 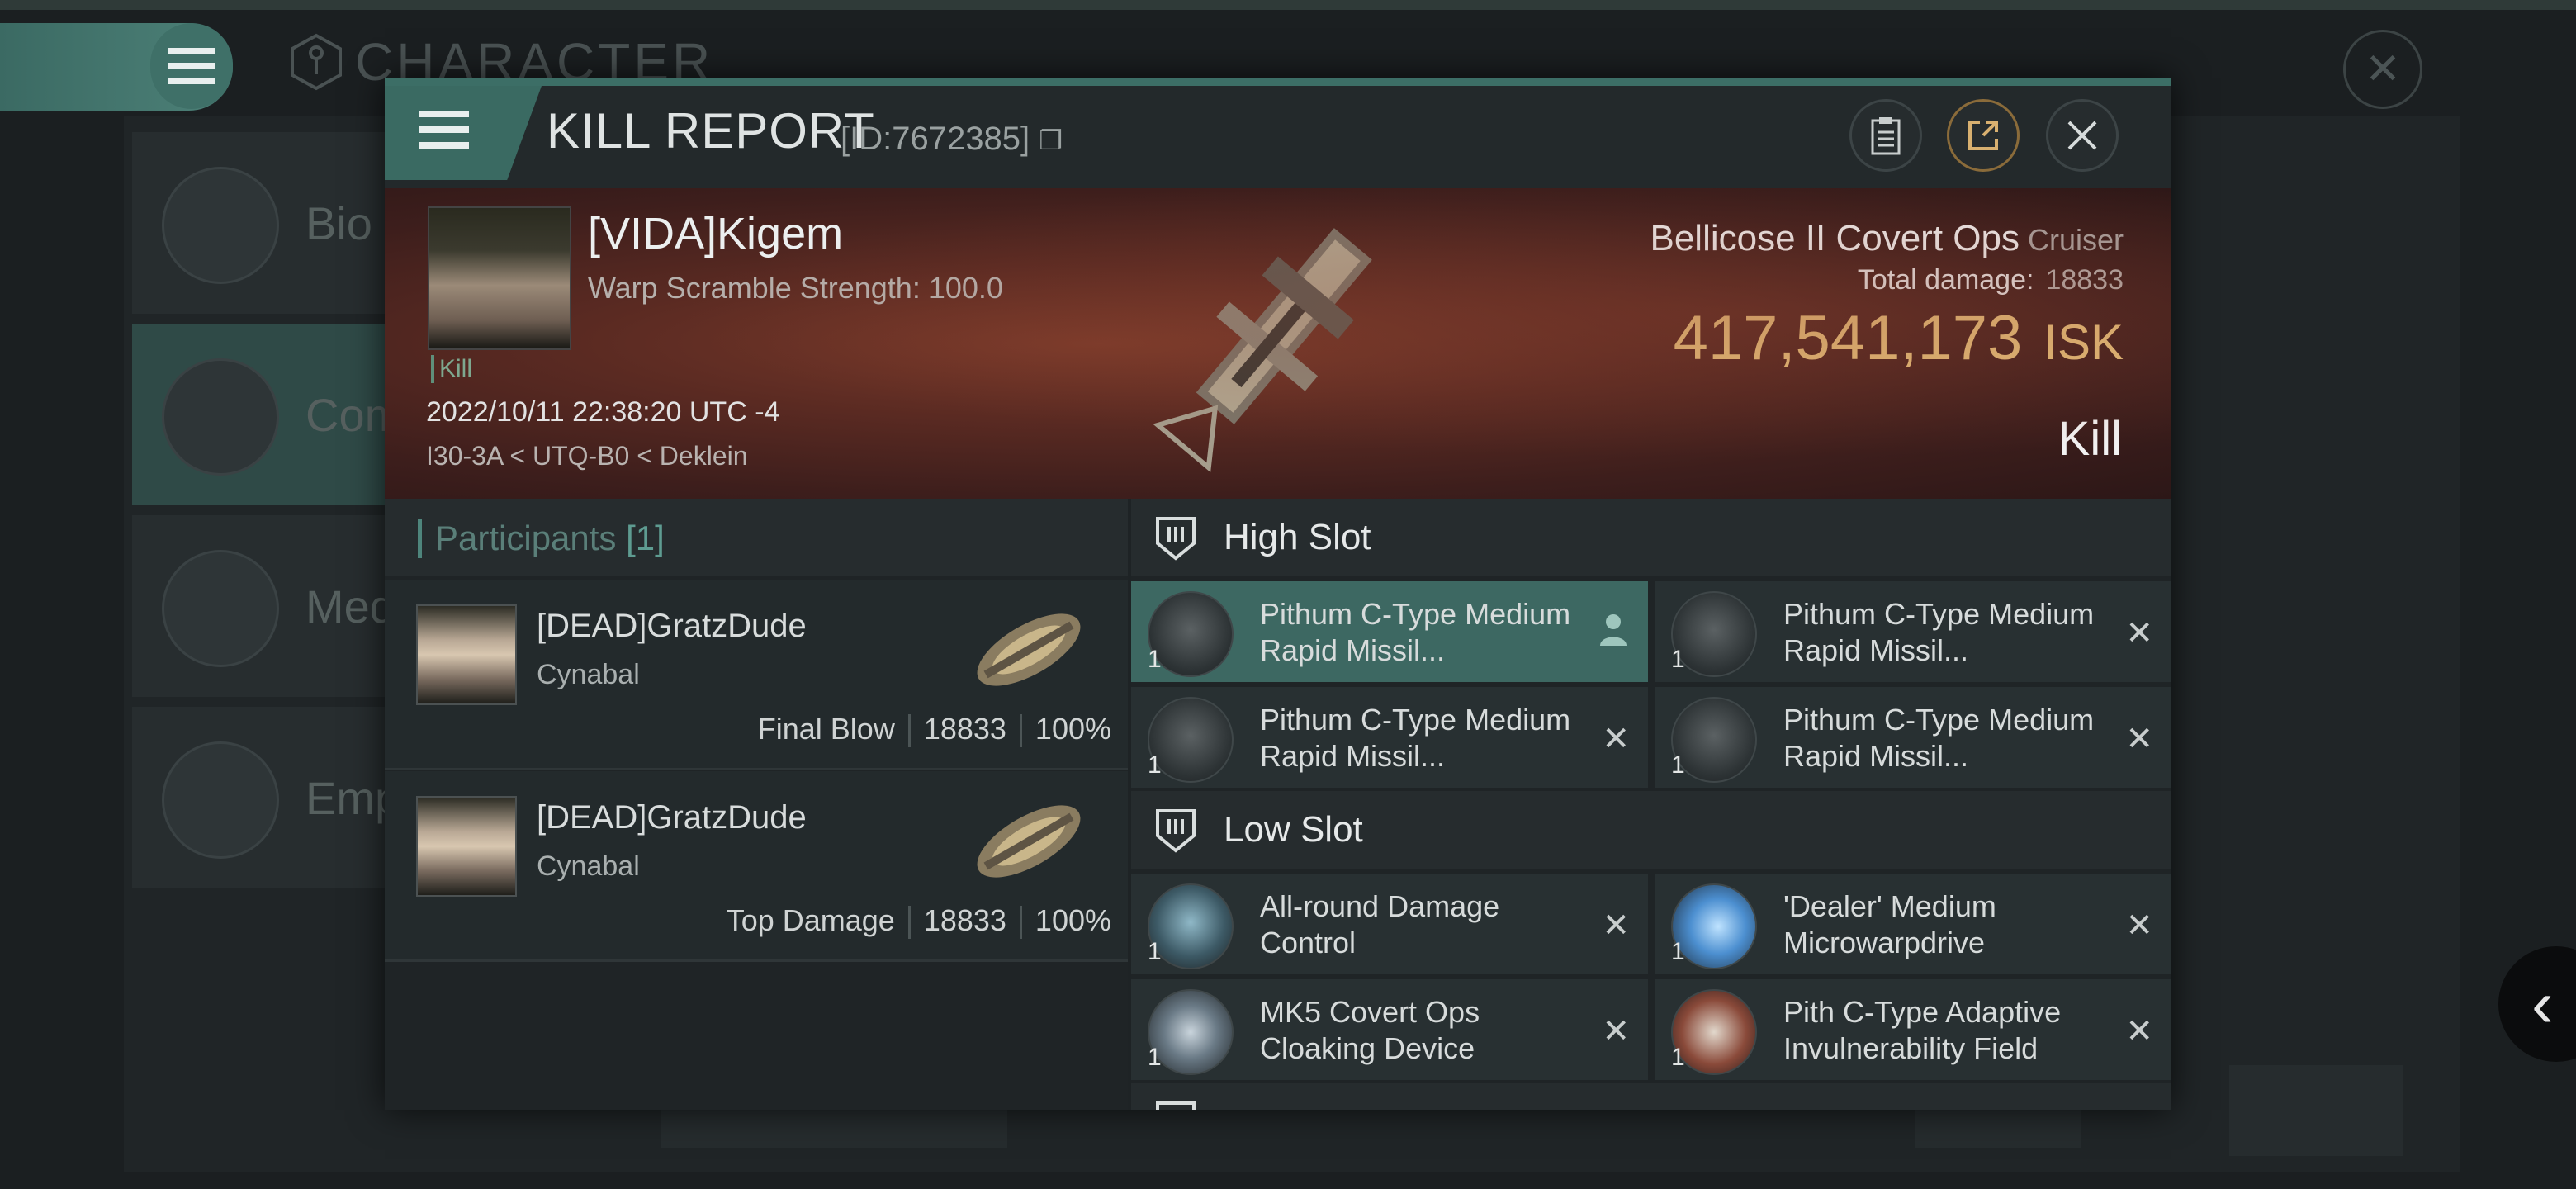 I want to click on participant-stats: Final Blow 18833 100%, so click(x=934, y=730).